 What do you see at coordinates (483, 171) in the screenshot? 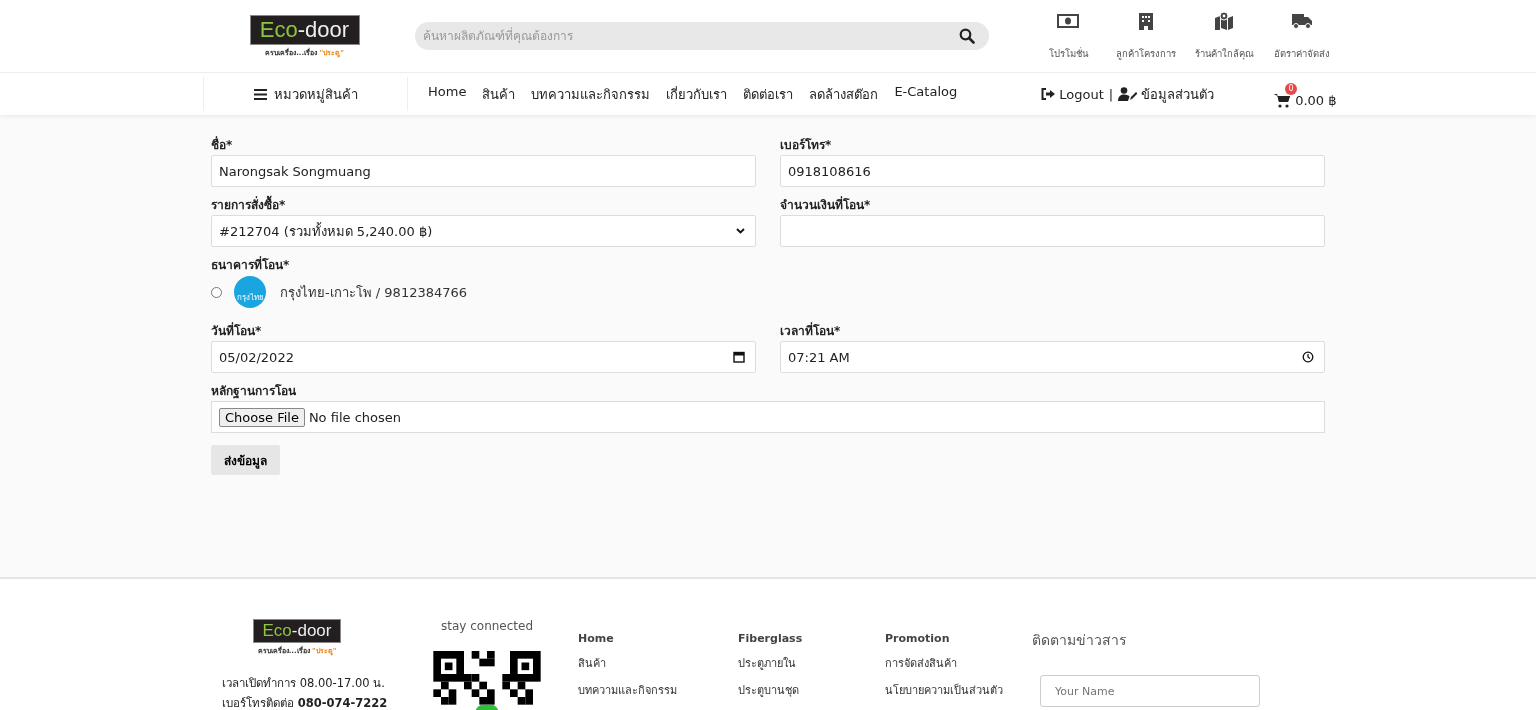
I see `input-field: Narongsak Songmuang` at bounding box center [483, 171].